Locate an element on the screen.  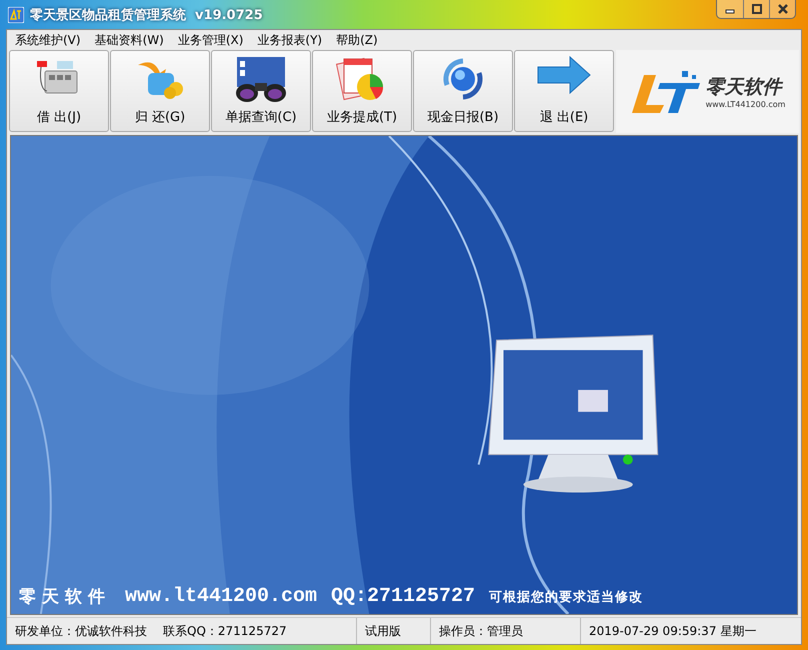
logo-url: www.LT441200.com is located at coordinates (746, 104).